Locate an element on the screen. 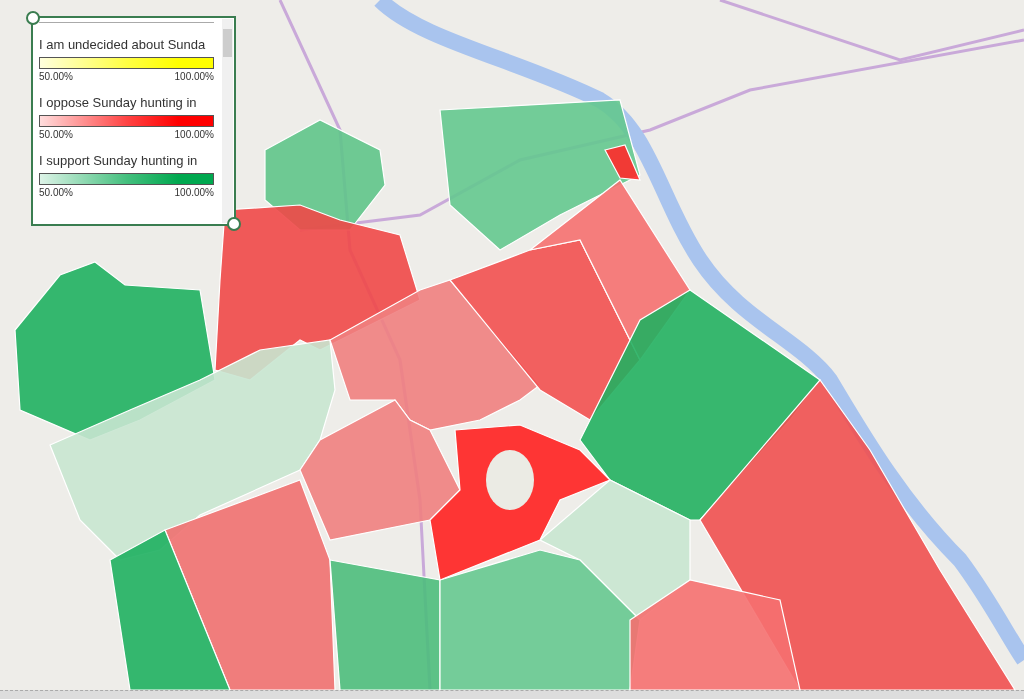 The width and height of the screenshot is (1024, 699). scroll-thumb is located at coordinates (227, 43).